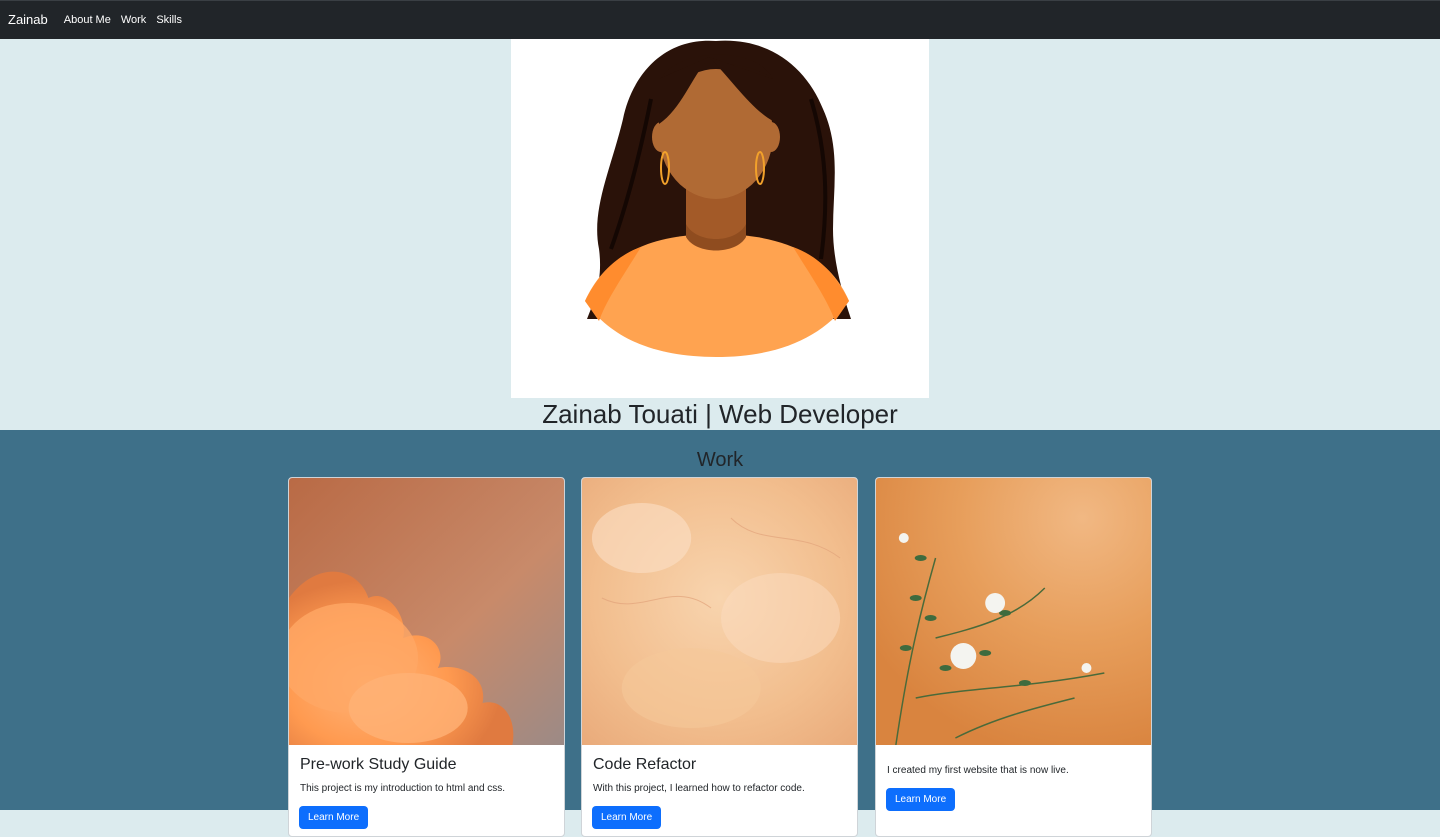  Describe the element at coordinates (28, 19) in the screenshot. I see `navbar-brand: Zainab` at that location.